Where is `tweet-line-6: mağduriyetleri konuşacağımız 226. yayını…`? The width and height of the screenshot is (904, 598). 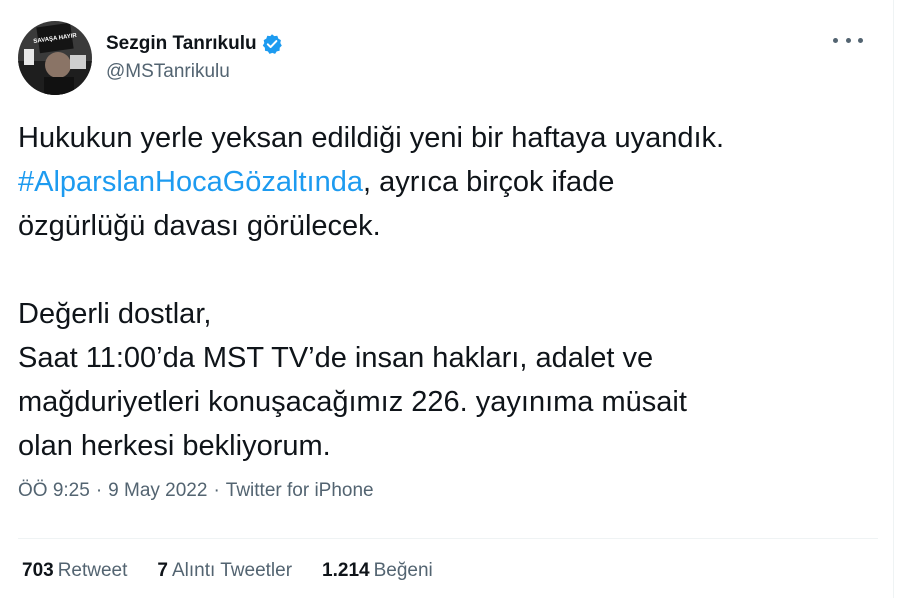
tweet-line-6: mağduriyetleri konuşacağımız 226. yayını… is located at coordinates (352, 402).